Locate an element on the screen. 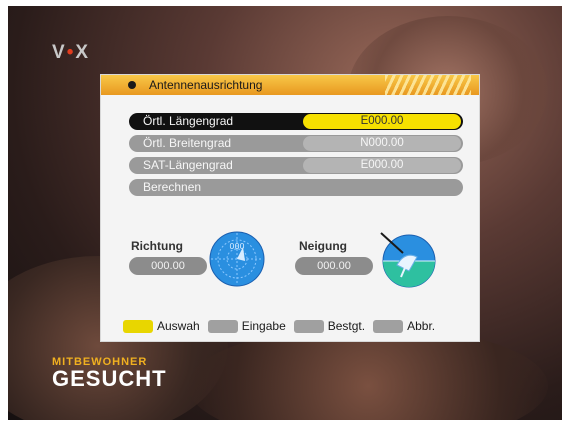 The height and width of the screenshot is (426, 570). footer-label-confirm: Bestgt. is located at coordinates (346, 326).